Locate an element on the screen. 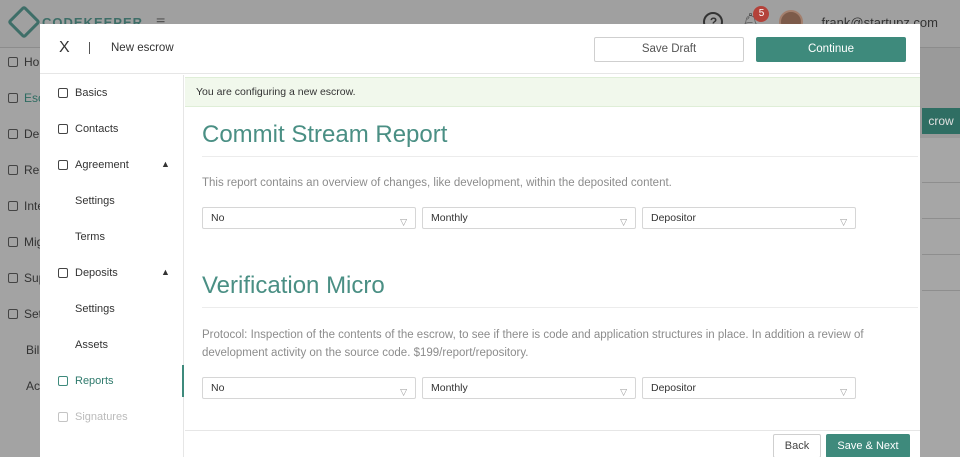 The height and width of the screenshot is (457, 960). nav-item-terms: Terms is located at coordinates (112, 237).